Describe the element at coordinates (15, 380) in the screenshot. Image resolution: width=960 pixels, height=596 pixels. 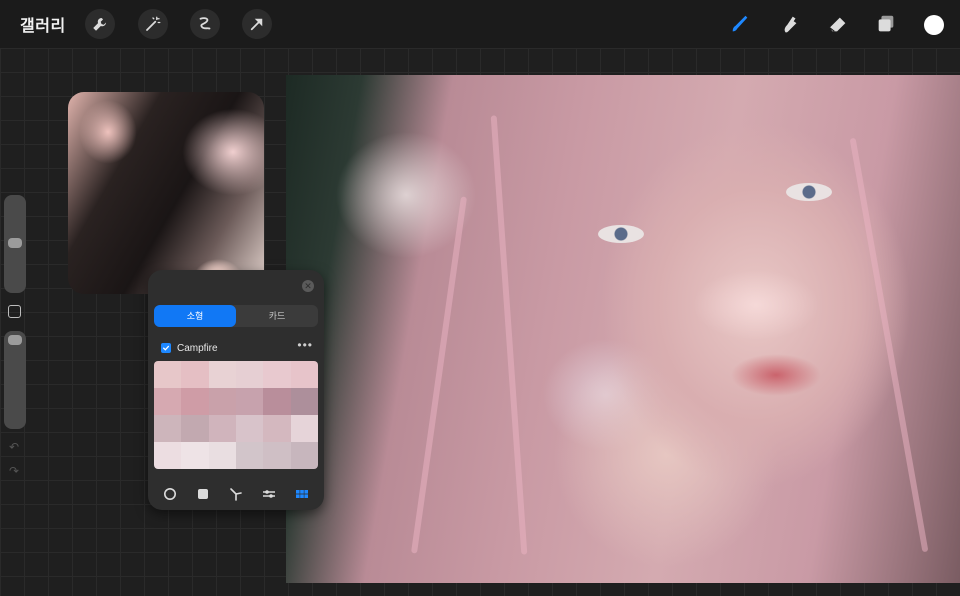
I see `opacity-slider` at that location.